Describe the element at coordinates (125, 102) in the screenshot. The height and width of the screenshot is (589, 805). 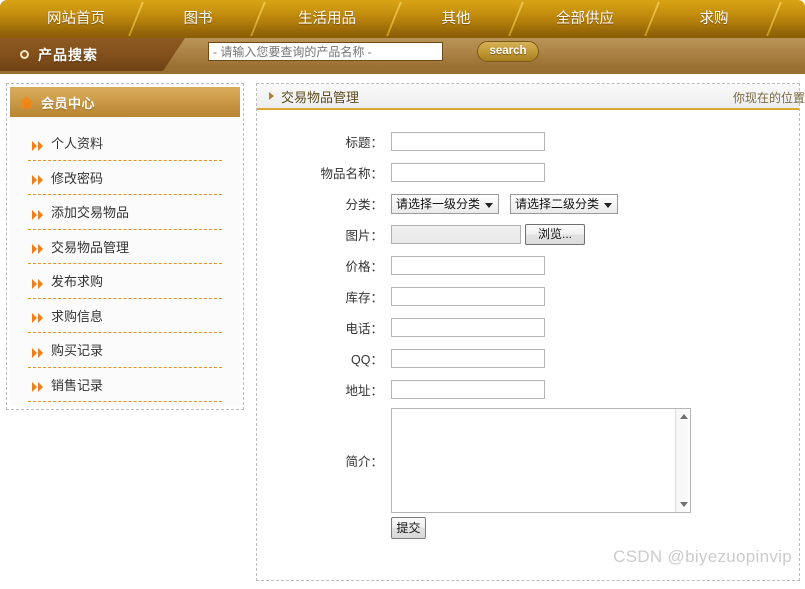
I see `sidebar-header: 会员中心` at that location.